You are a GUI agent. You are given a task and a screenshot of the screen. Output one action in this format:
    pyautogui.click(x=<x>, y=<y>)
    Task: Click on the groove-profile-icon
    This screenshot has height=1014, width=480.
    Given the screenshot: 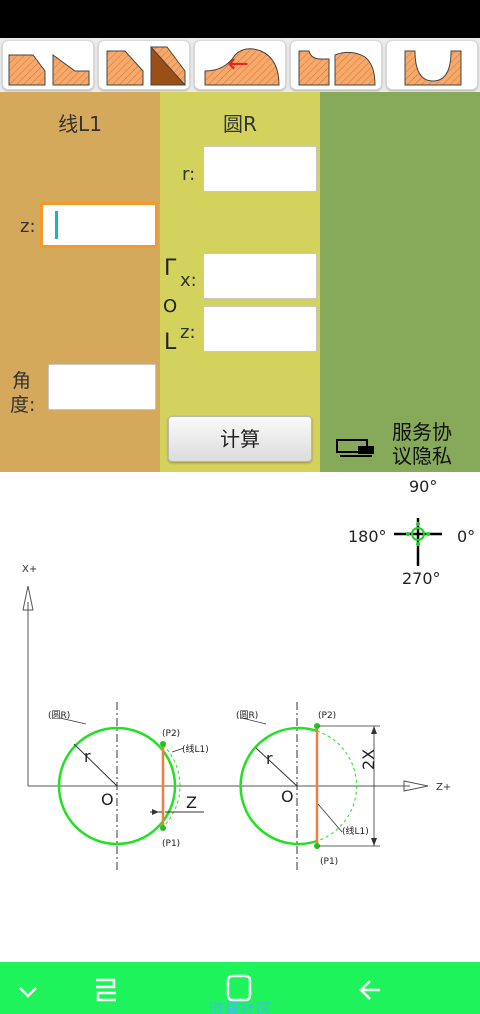 What is the action you would take?
    pyautogui.click(x=433, y=68)
    